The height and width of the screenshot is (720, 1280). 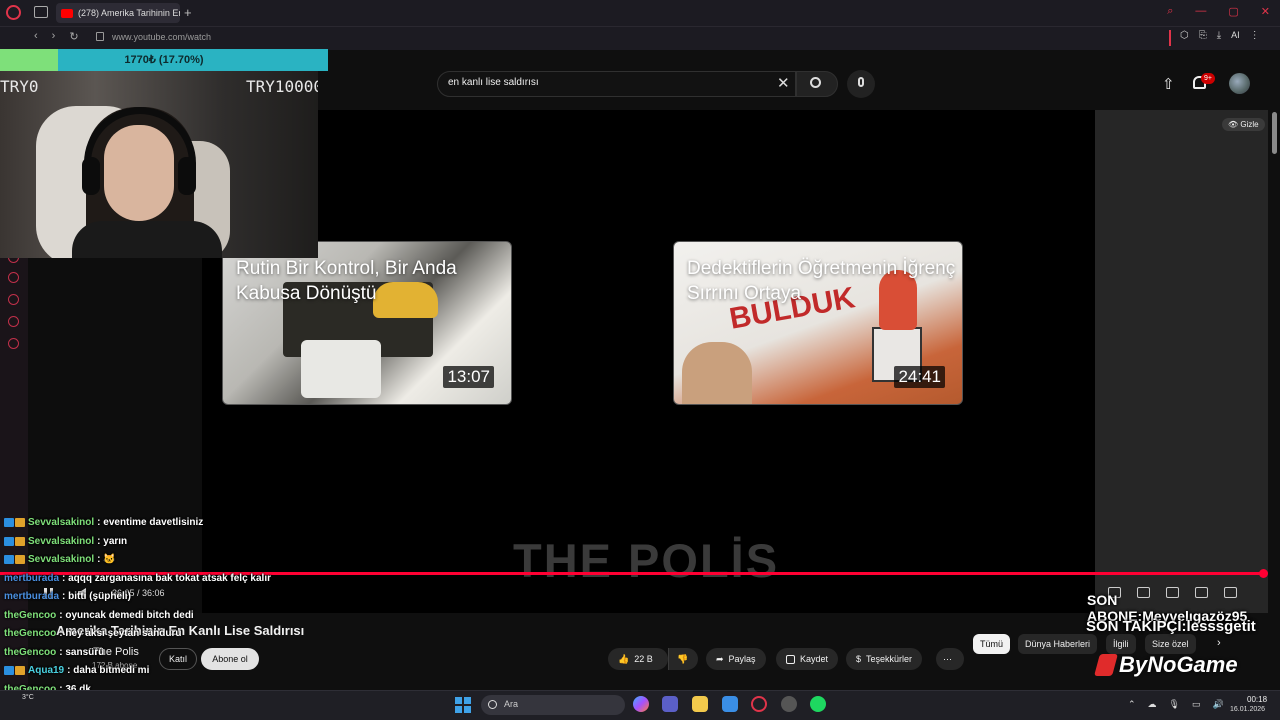 I want to click on reload-icon: ↻, so click(x=73, y=36).